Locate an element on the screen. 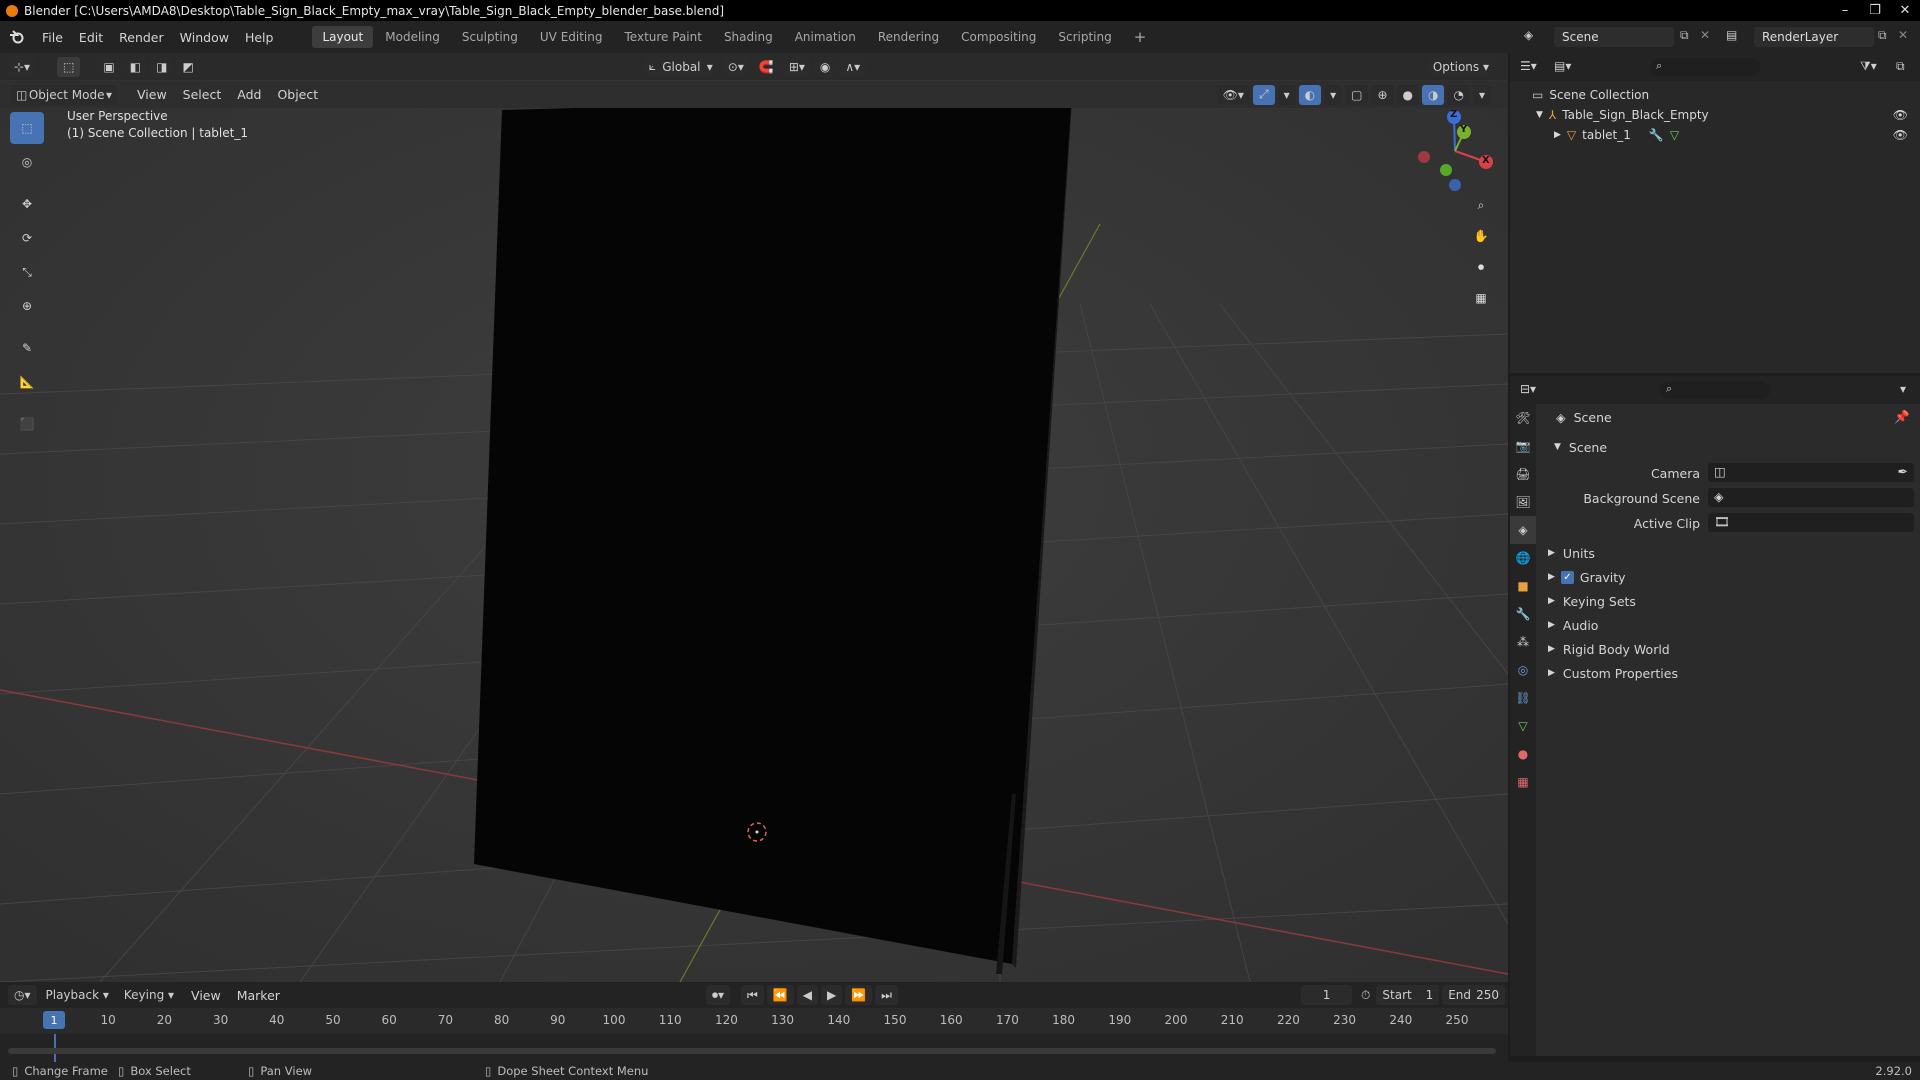 This screenshot has width=1920, height=1080. particles-tab-icon: ⁂ is located at coordinates (1523, 642).